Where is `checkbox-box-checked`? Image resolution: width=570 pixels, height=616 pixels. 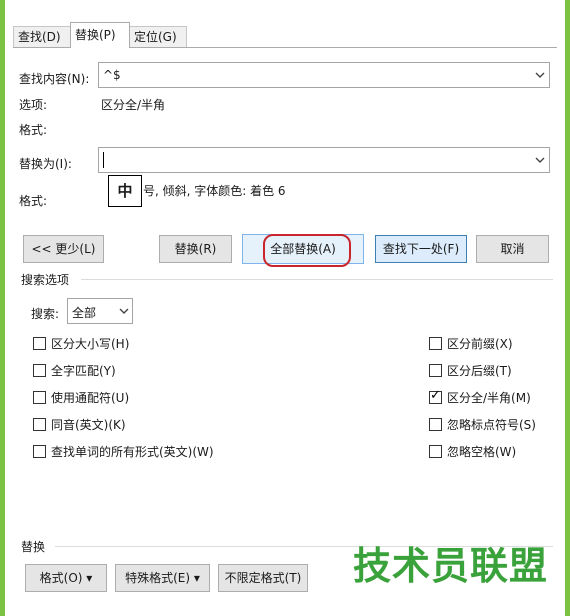
checkbox-box-checked is located at coordinates (435, 396).